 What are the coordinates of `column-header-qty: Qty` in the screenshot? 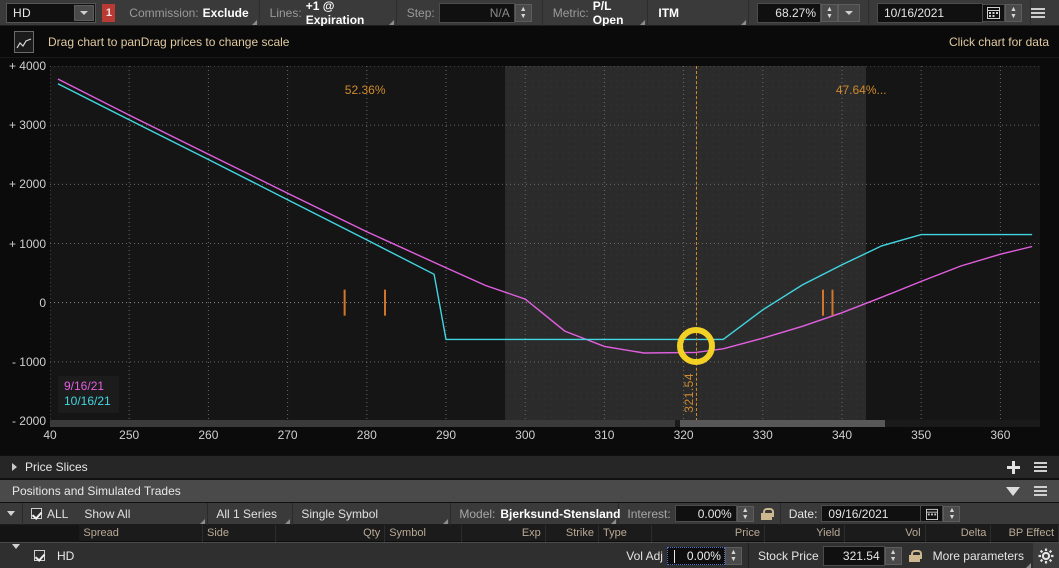 It's located at (331, 533).